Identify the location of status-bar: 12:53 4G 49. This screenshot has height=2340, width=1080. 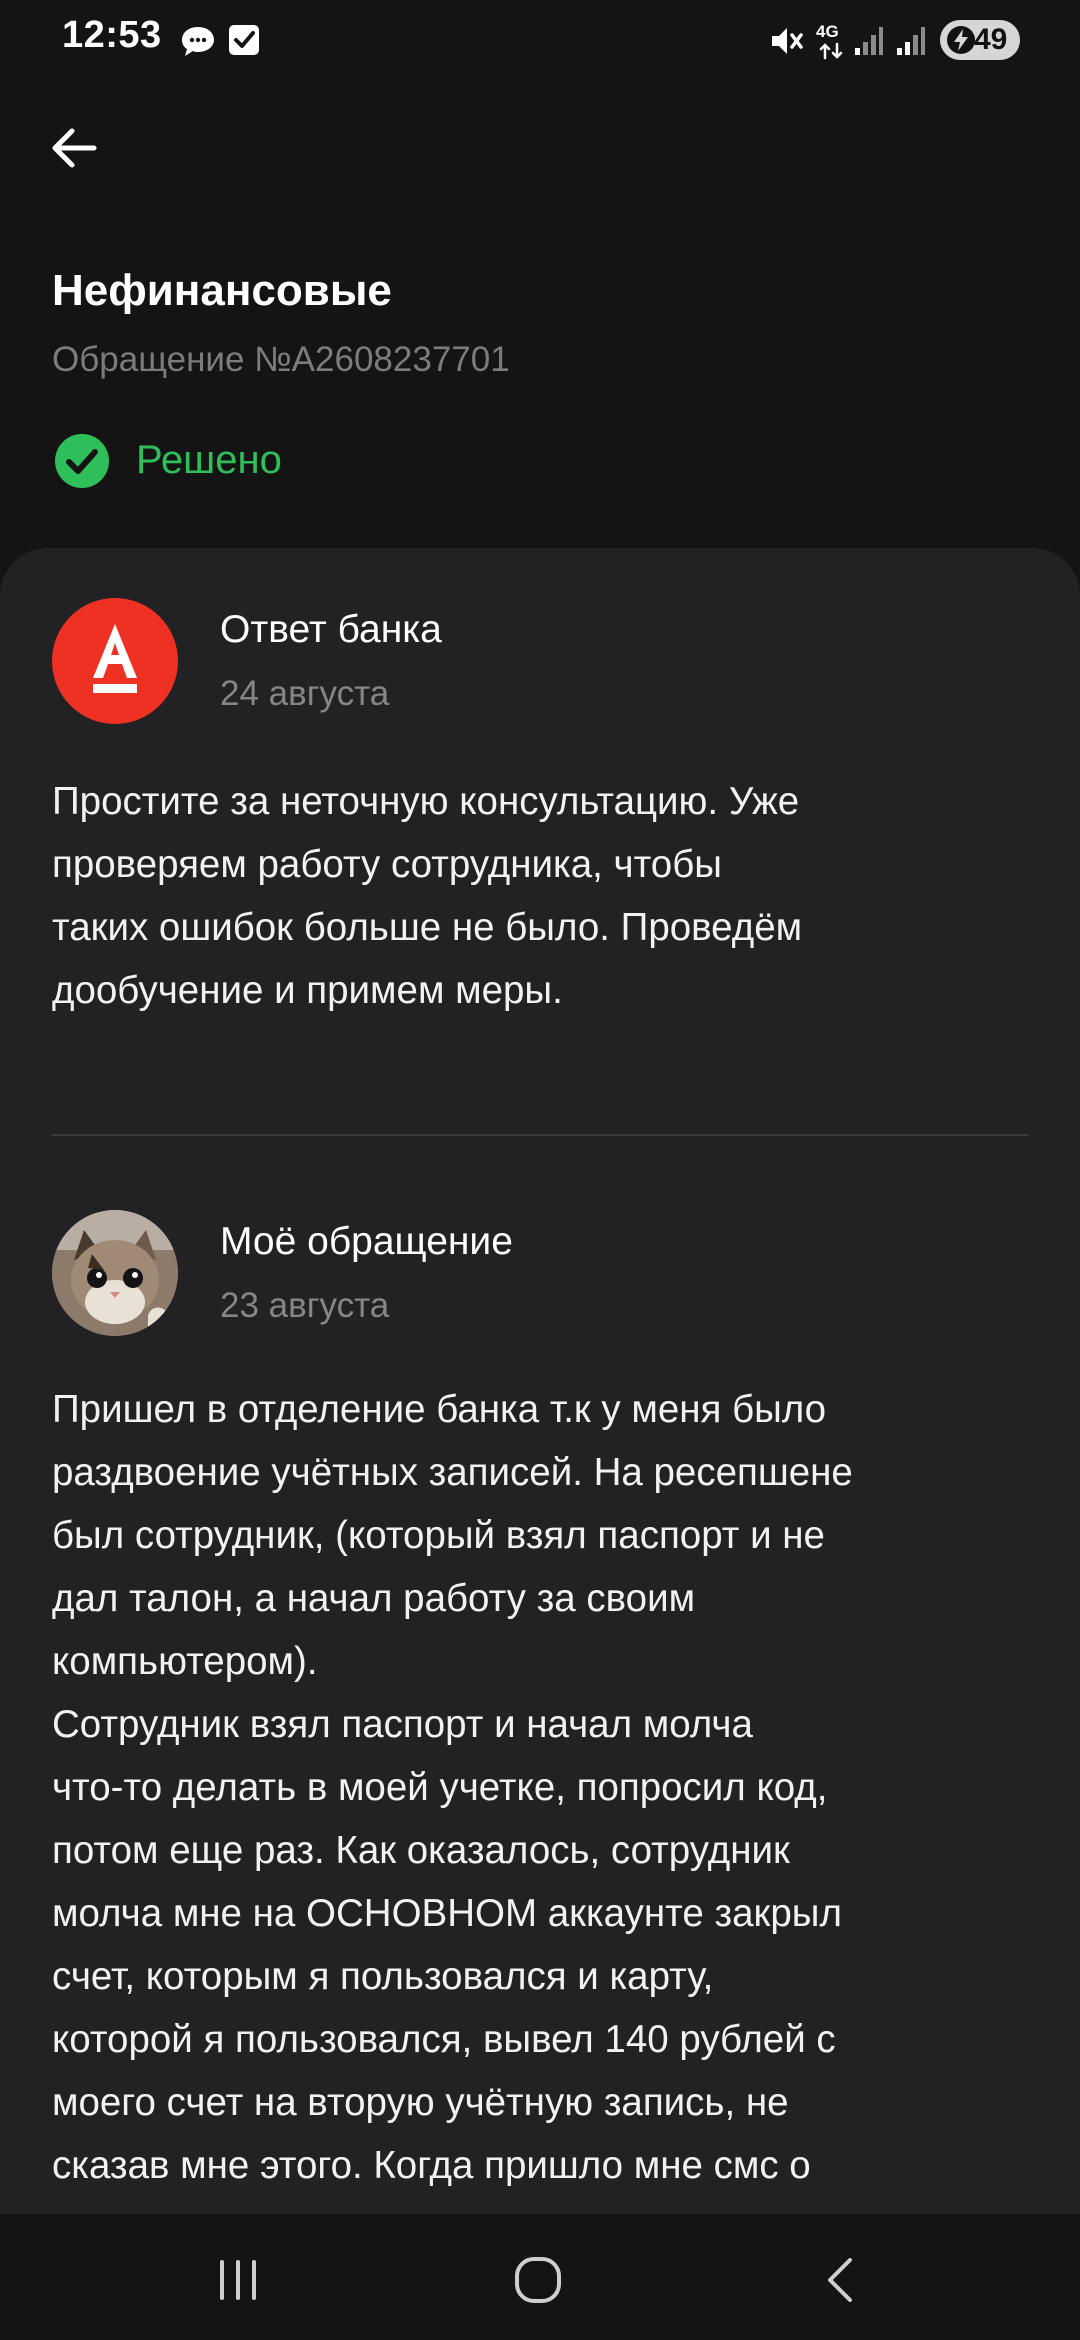
(540, 40).